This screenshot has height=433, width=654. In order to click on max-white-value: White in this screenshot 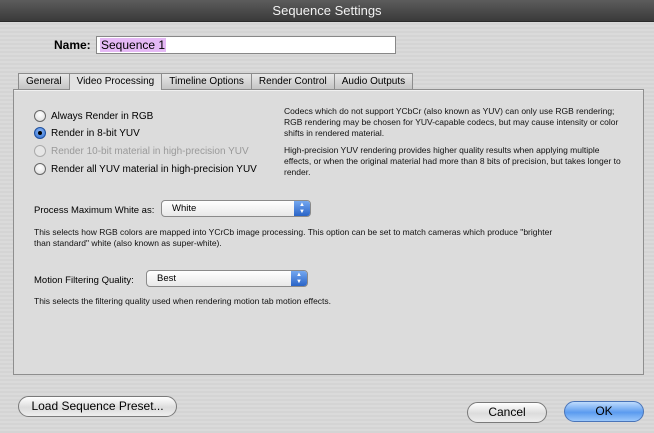, I will do `click(184, 208)`.